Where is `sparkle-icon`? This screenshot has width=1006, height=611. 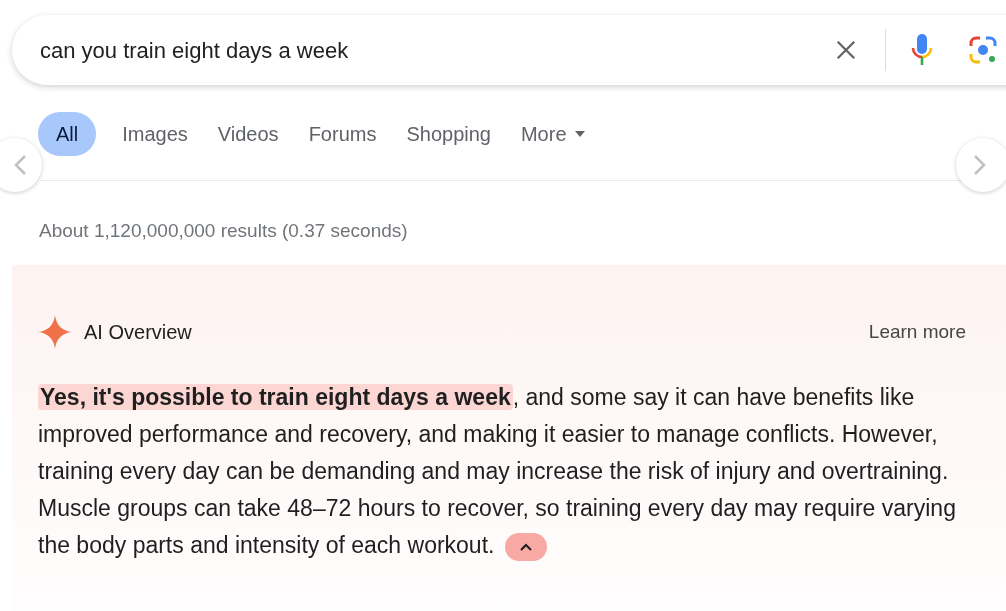
sparkle-icon is located at coordinates (55, 332).